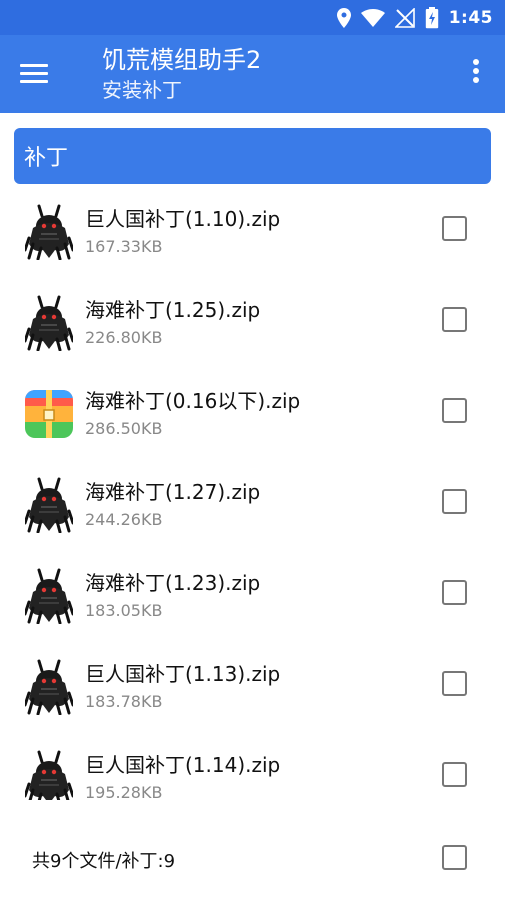 The height and width of the screenshot is (899, 505). I want to click on section-header: 补丁, so click(252, 156).